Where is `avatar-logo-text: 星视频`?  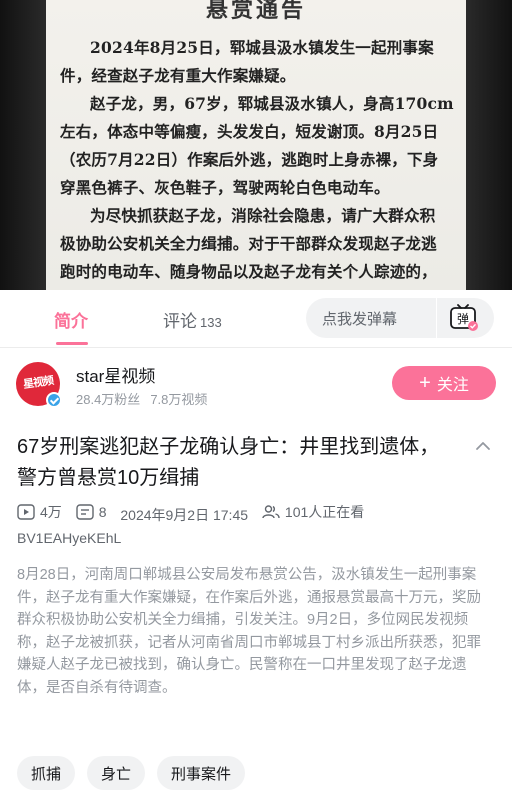
avatar-logo-text: 星视频 is located at coordinates (38, 382).